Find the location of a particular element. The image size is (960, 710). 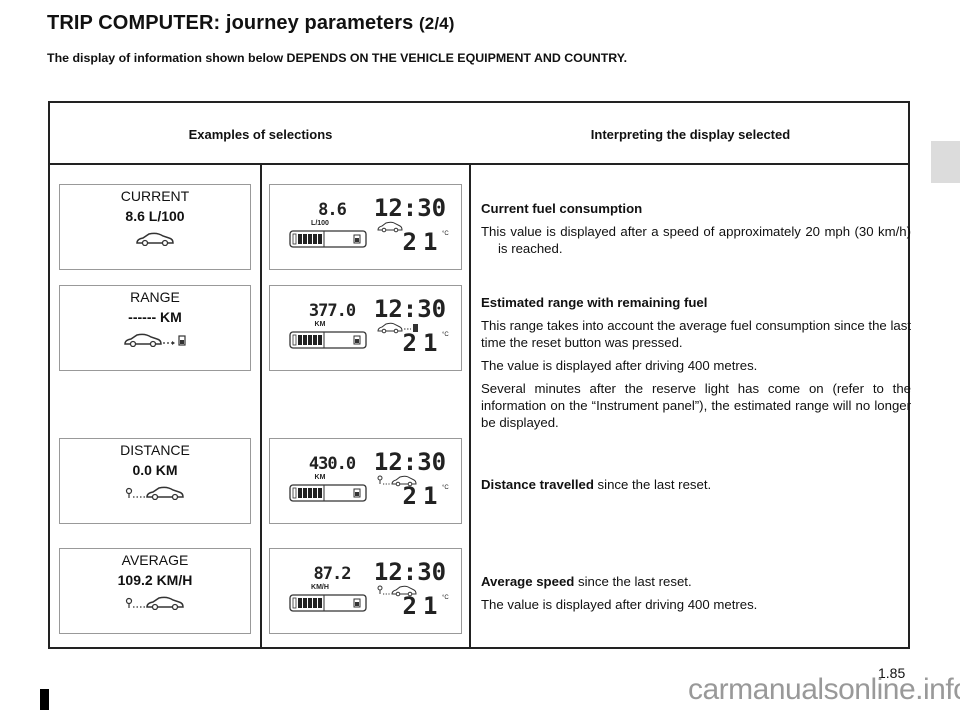

description-distance: Distance travelled since the last reset. is located at coordinates (696, 487).